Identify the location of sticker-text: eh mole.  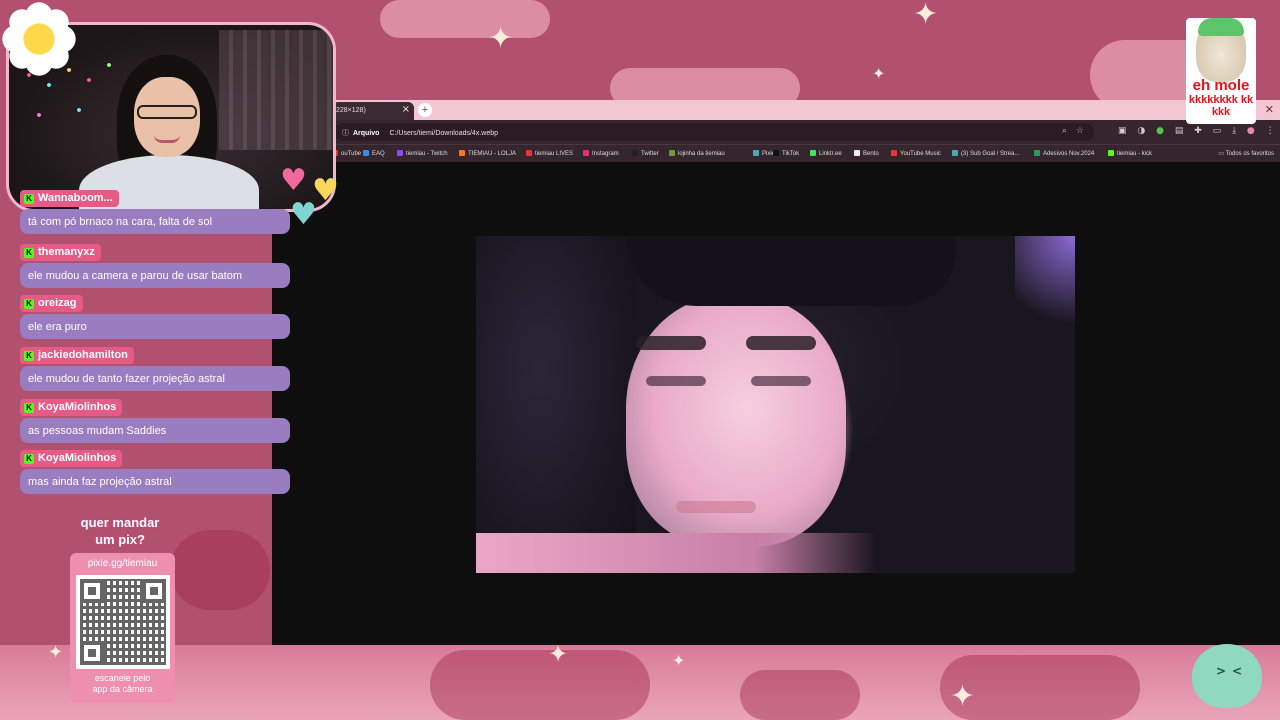
(1221, 85).